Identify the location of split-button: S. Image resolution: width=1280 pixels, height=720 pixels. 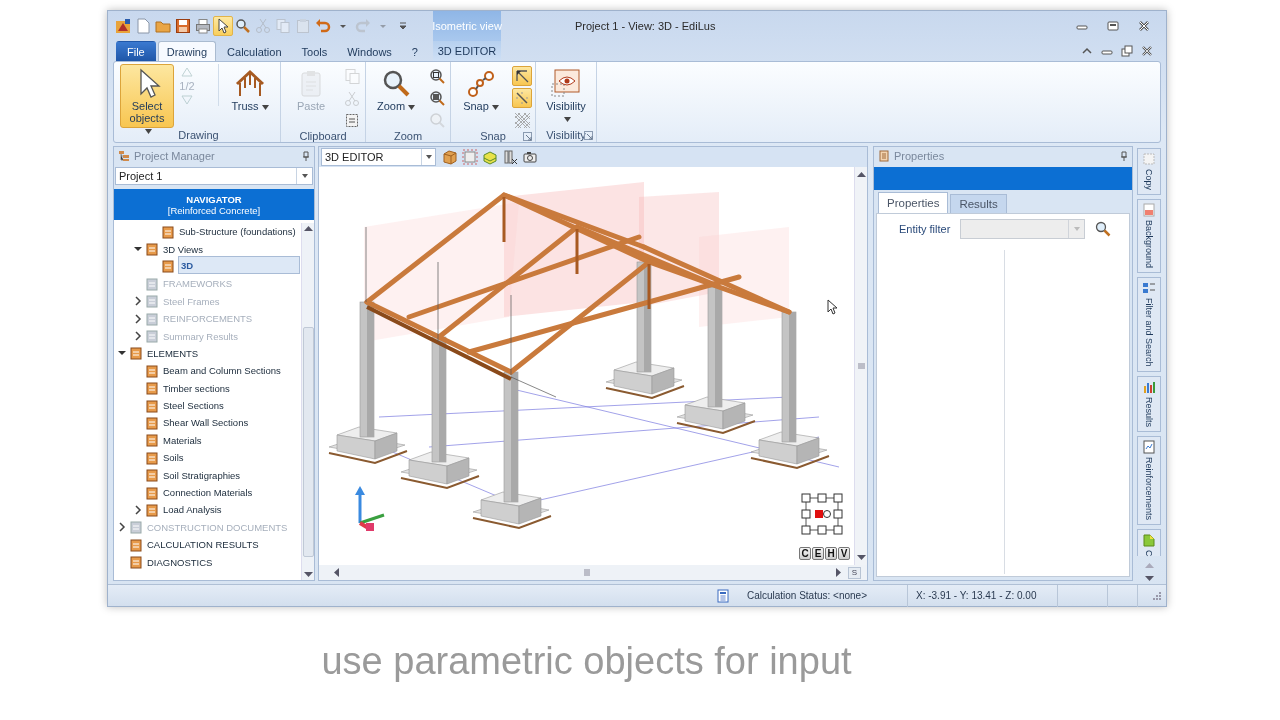
(854, 572).